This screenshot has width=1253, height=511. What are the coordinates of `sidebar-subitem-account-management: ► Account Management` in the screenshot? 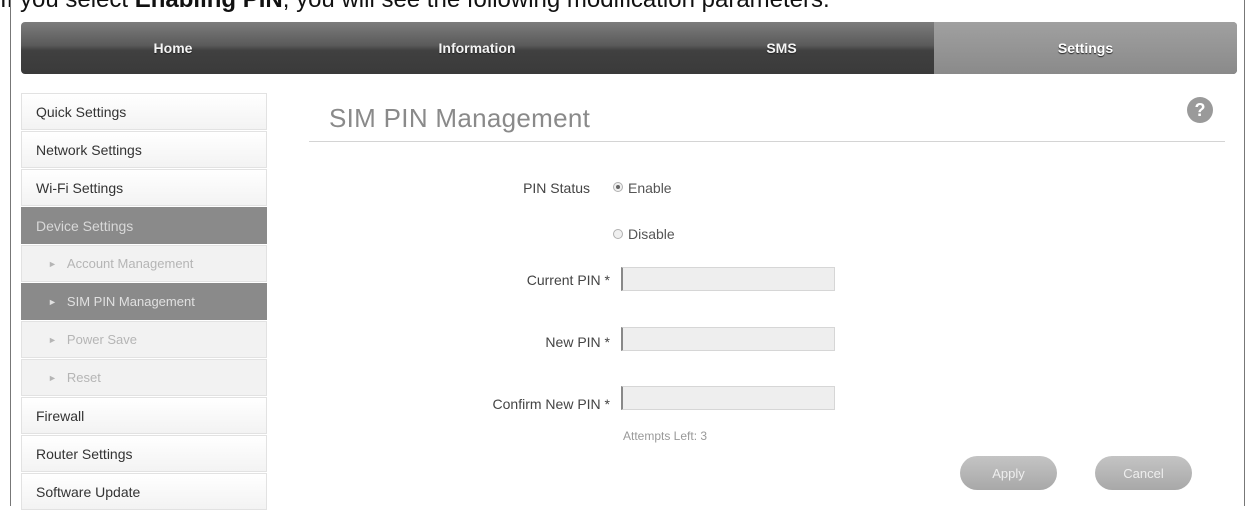 It's located at (144, 263).